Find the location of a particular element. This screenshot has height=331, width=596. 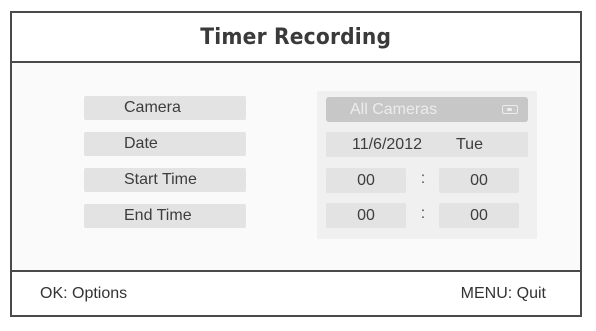

camera-label: Camera is located at coordinates (165, 108).